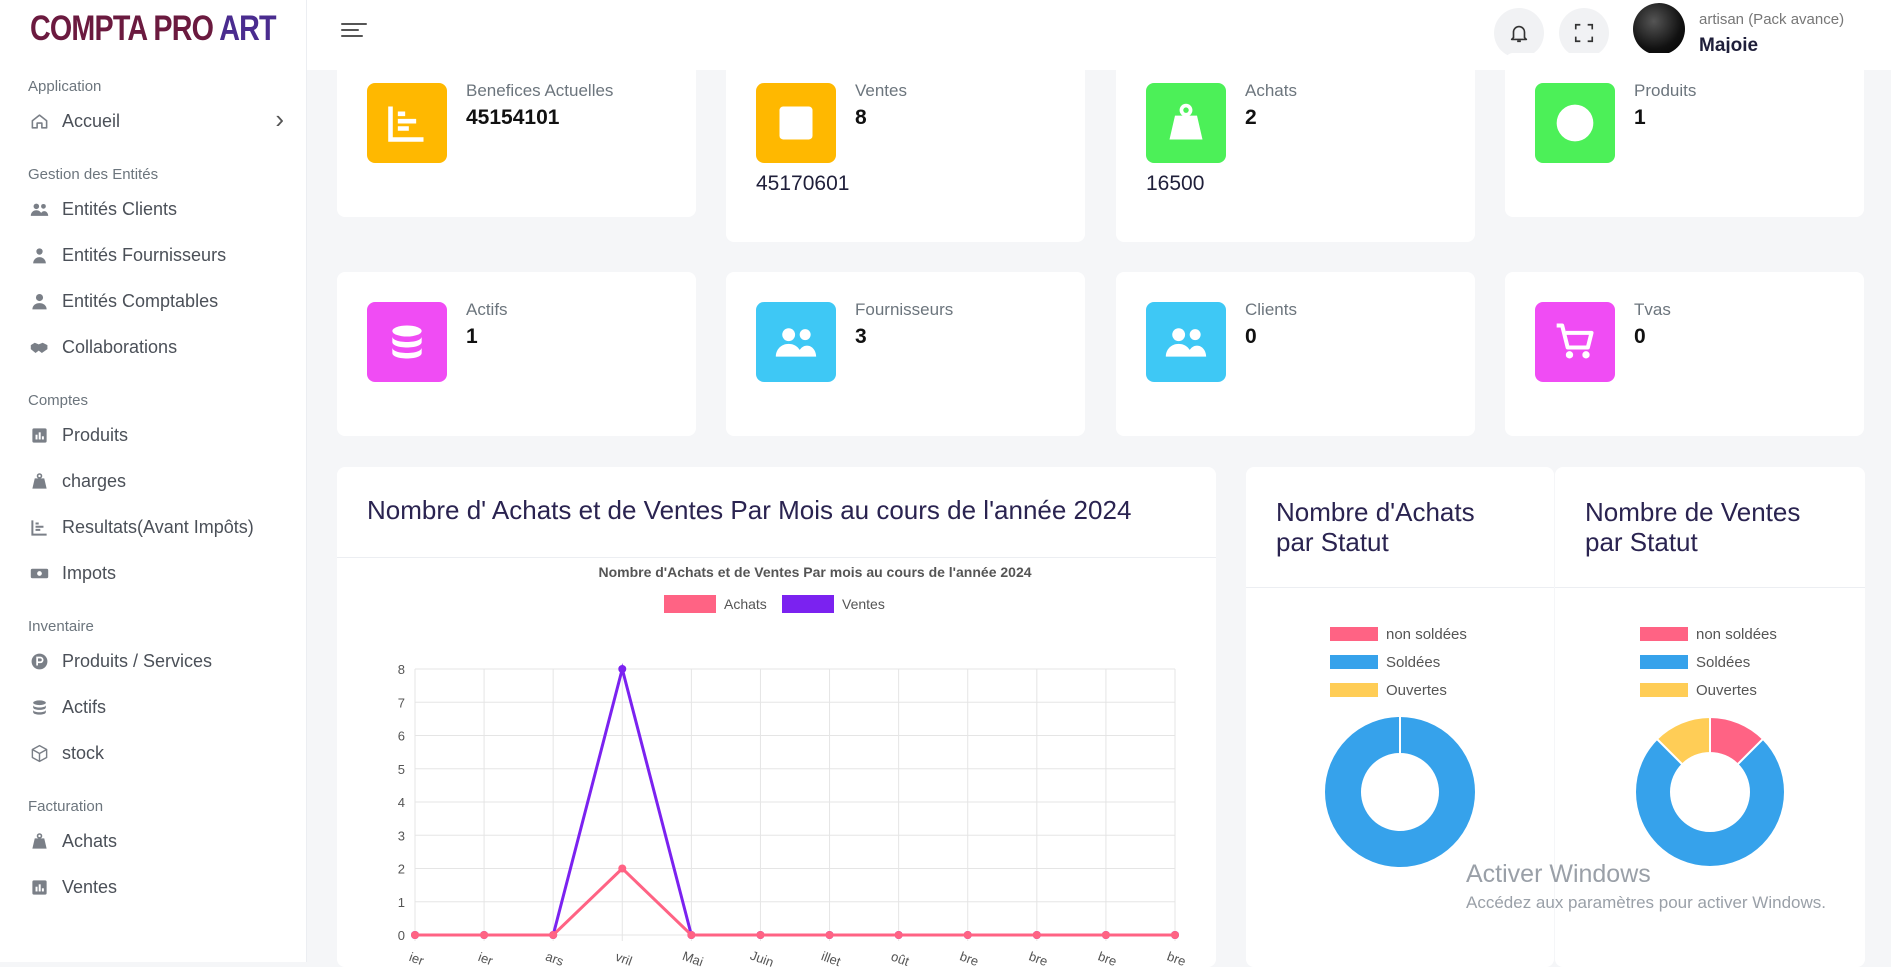 The height and width of the screenshot is (967, 1891). What do you see at coordinates (89, 572) in the screenshot?
I see `sidebar-item-label: Impots` at bounding box center [89, 572].